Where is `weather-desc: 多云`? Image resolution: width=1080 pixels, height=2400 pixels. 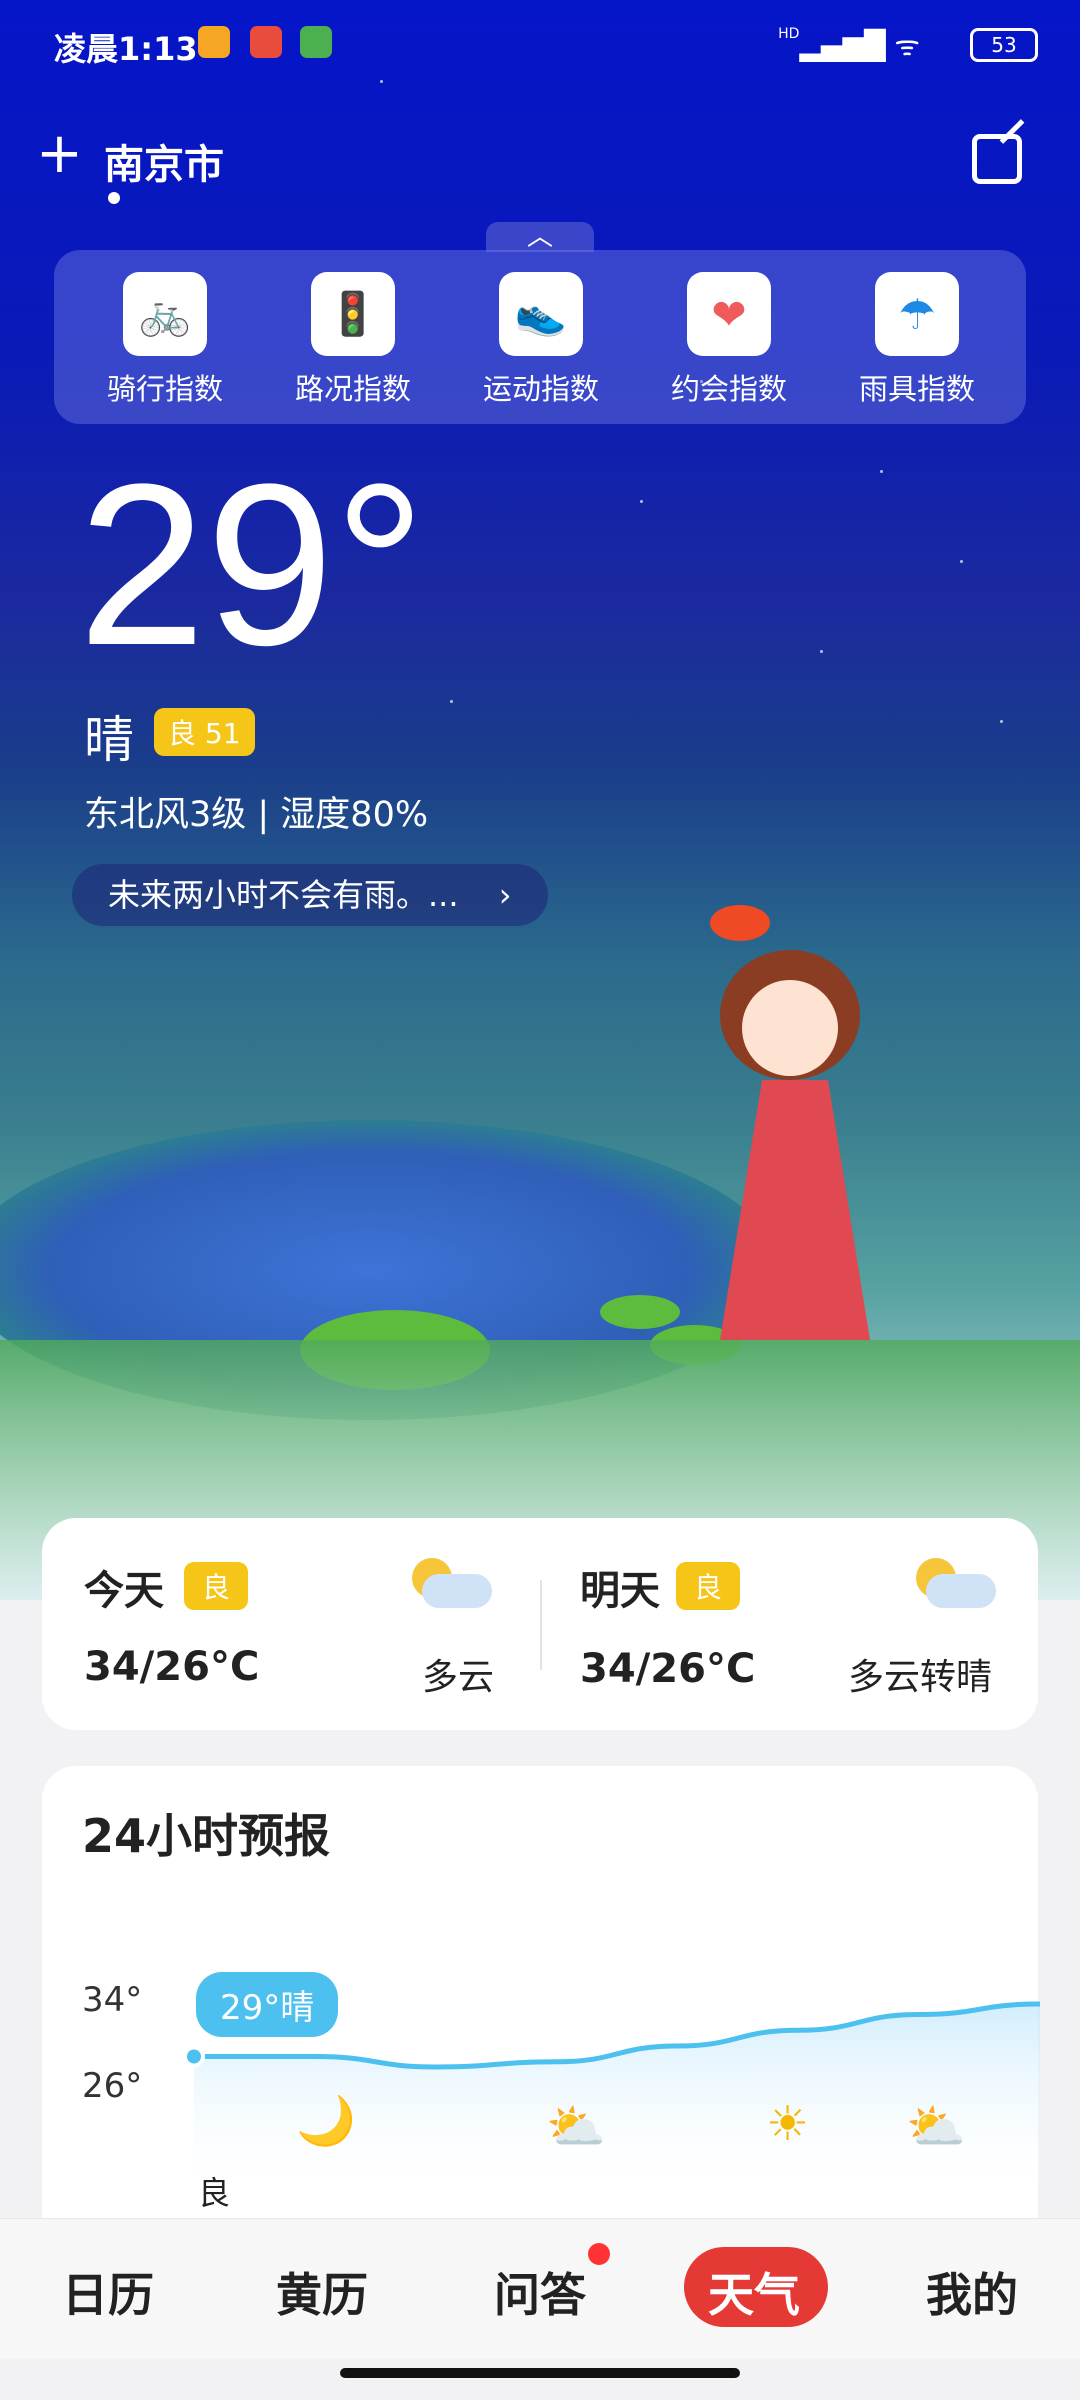 weather-desc: 多云 is located at coordinates (458, 1677).